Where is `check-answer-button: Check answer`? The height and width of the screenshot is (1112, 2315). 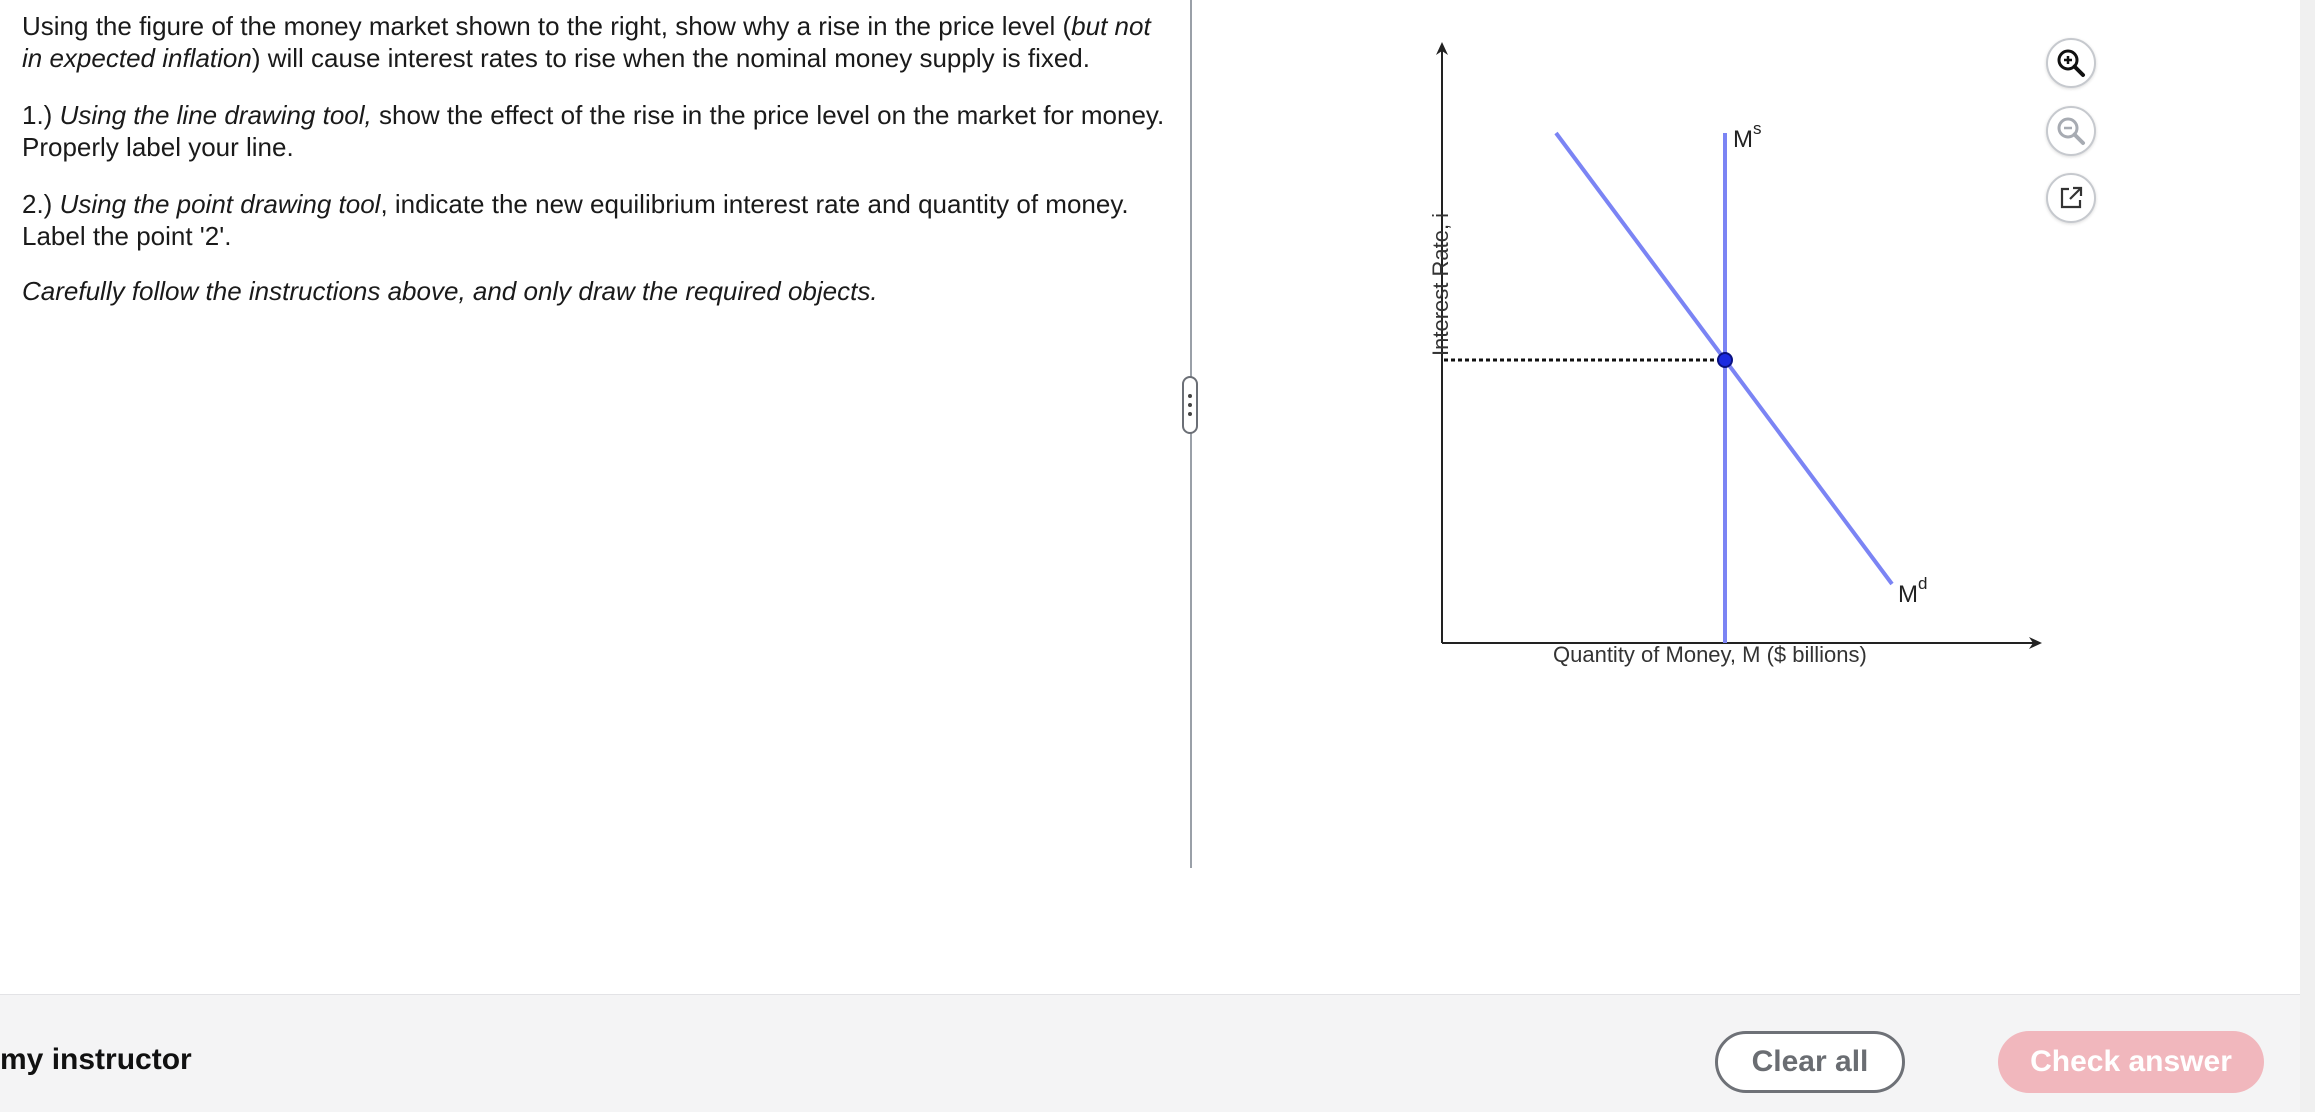 check-answer-button: Check answer is located at coordinates (2131, 1062).